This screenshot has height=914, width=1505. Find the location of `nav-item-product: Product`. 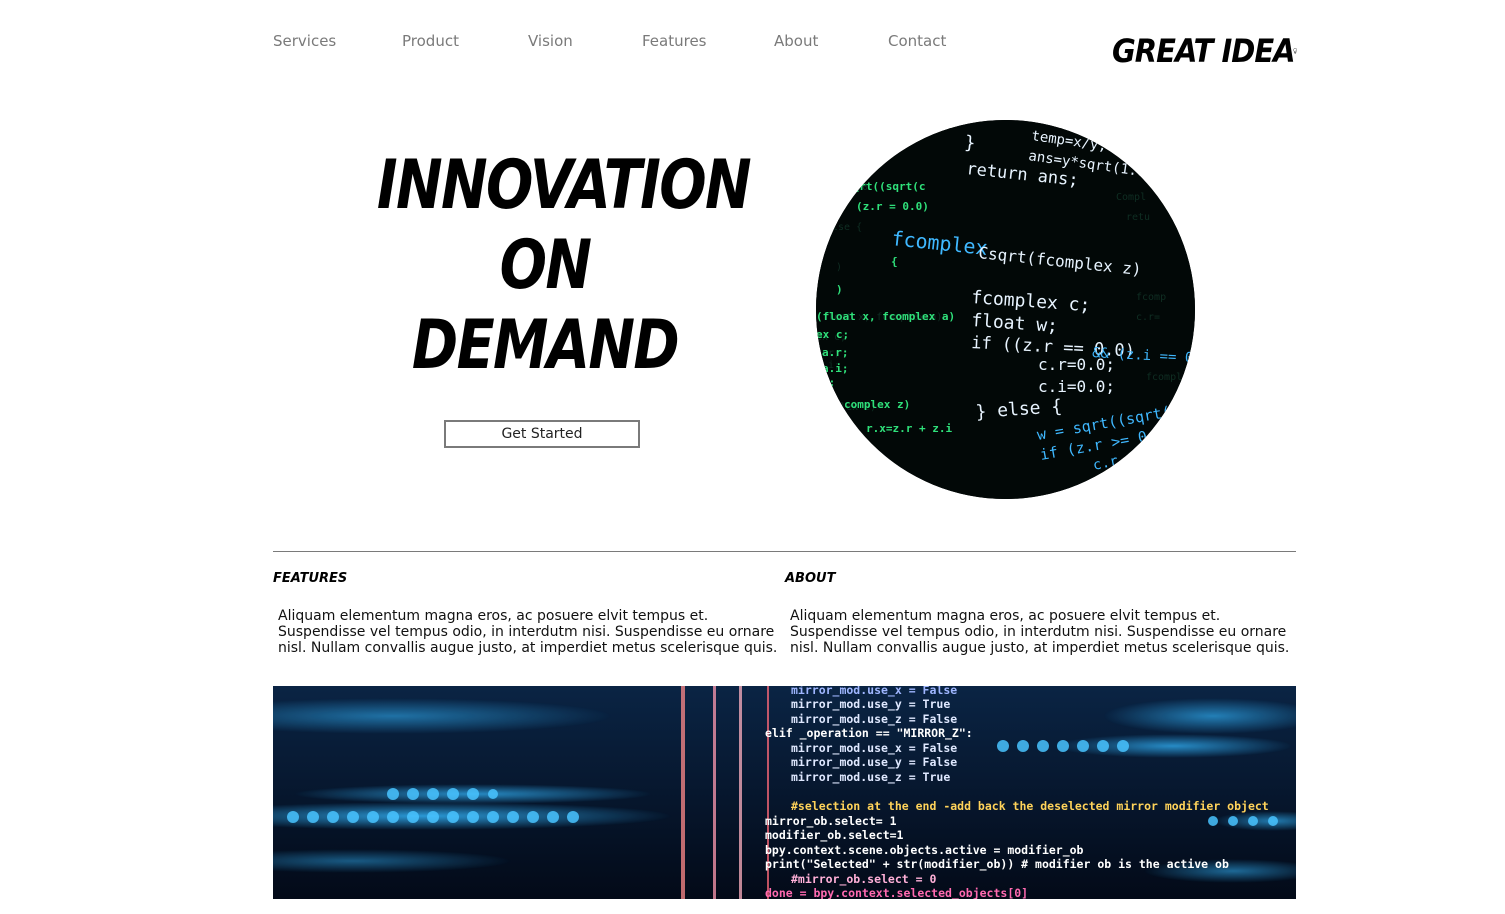

nav-item-product: Product is located at coordinates (442, 41).